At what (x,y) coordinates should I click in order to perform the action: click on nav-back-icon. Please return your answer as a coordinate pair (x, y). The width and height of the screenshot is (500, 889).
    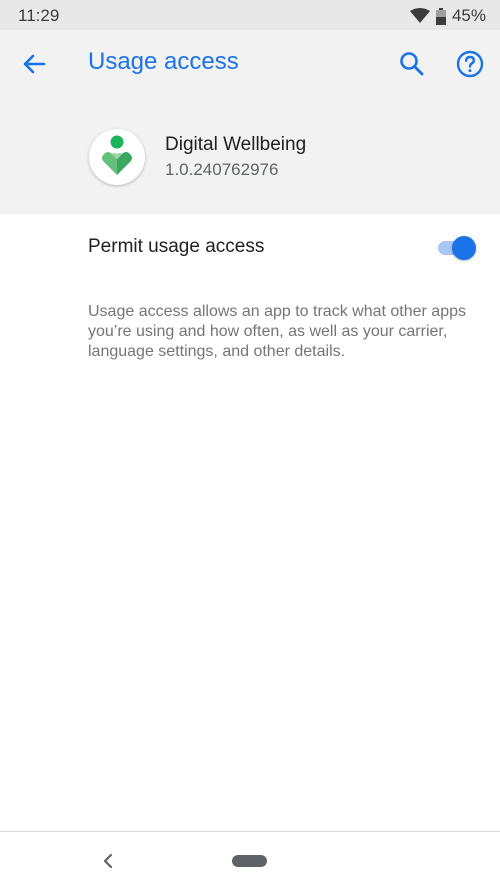
    Looking at the image, I should click on (108, 861).